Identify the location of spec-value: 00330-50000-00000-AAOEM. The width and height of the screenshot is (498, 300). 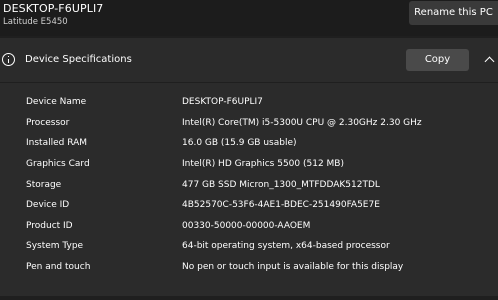
(246, 226).